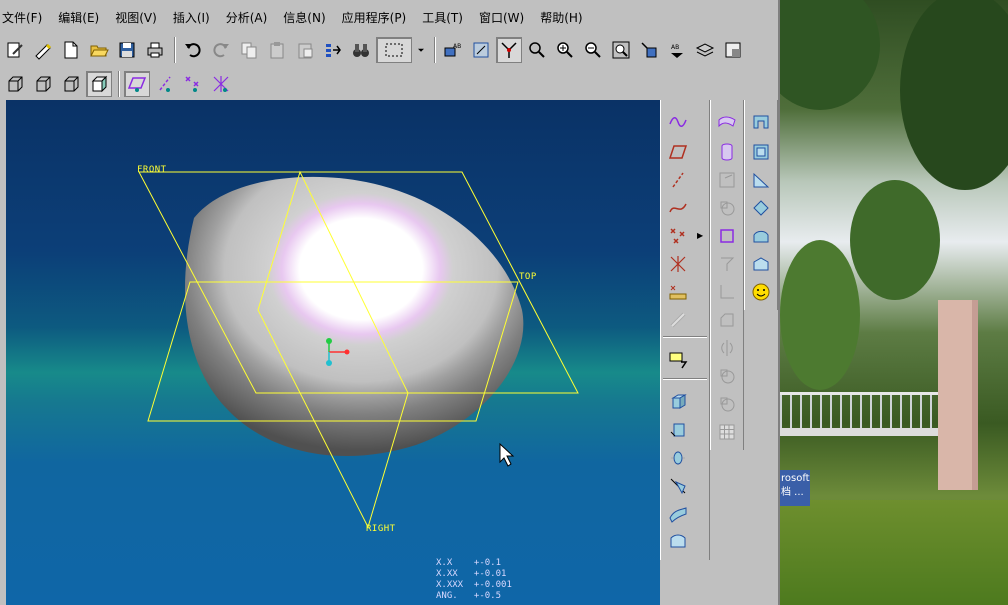 The height and width of the screenshot is (605, 1008). Describe the element at coordinates (761, 152) in the screenshot. I see `boss-button` at that location.